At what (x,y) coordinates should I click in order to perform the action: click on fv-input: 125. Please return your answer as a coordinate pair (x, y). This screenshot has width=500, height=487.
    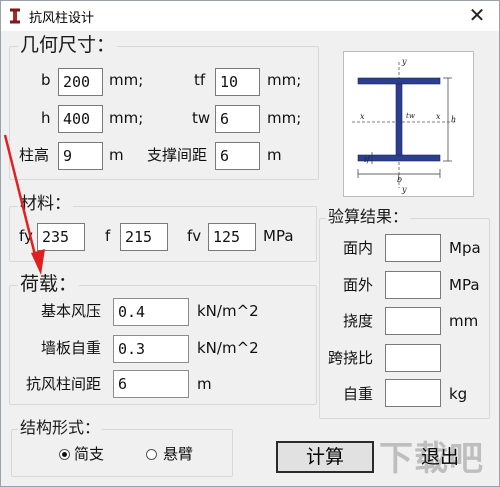
    Looking at the image, I should click on (232, 237).